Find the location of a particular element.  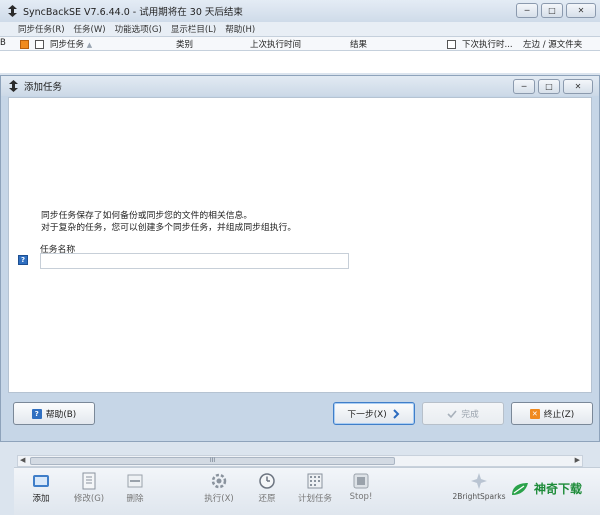

minimize-button: ─ is located at coordinates (527, 10).